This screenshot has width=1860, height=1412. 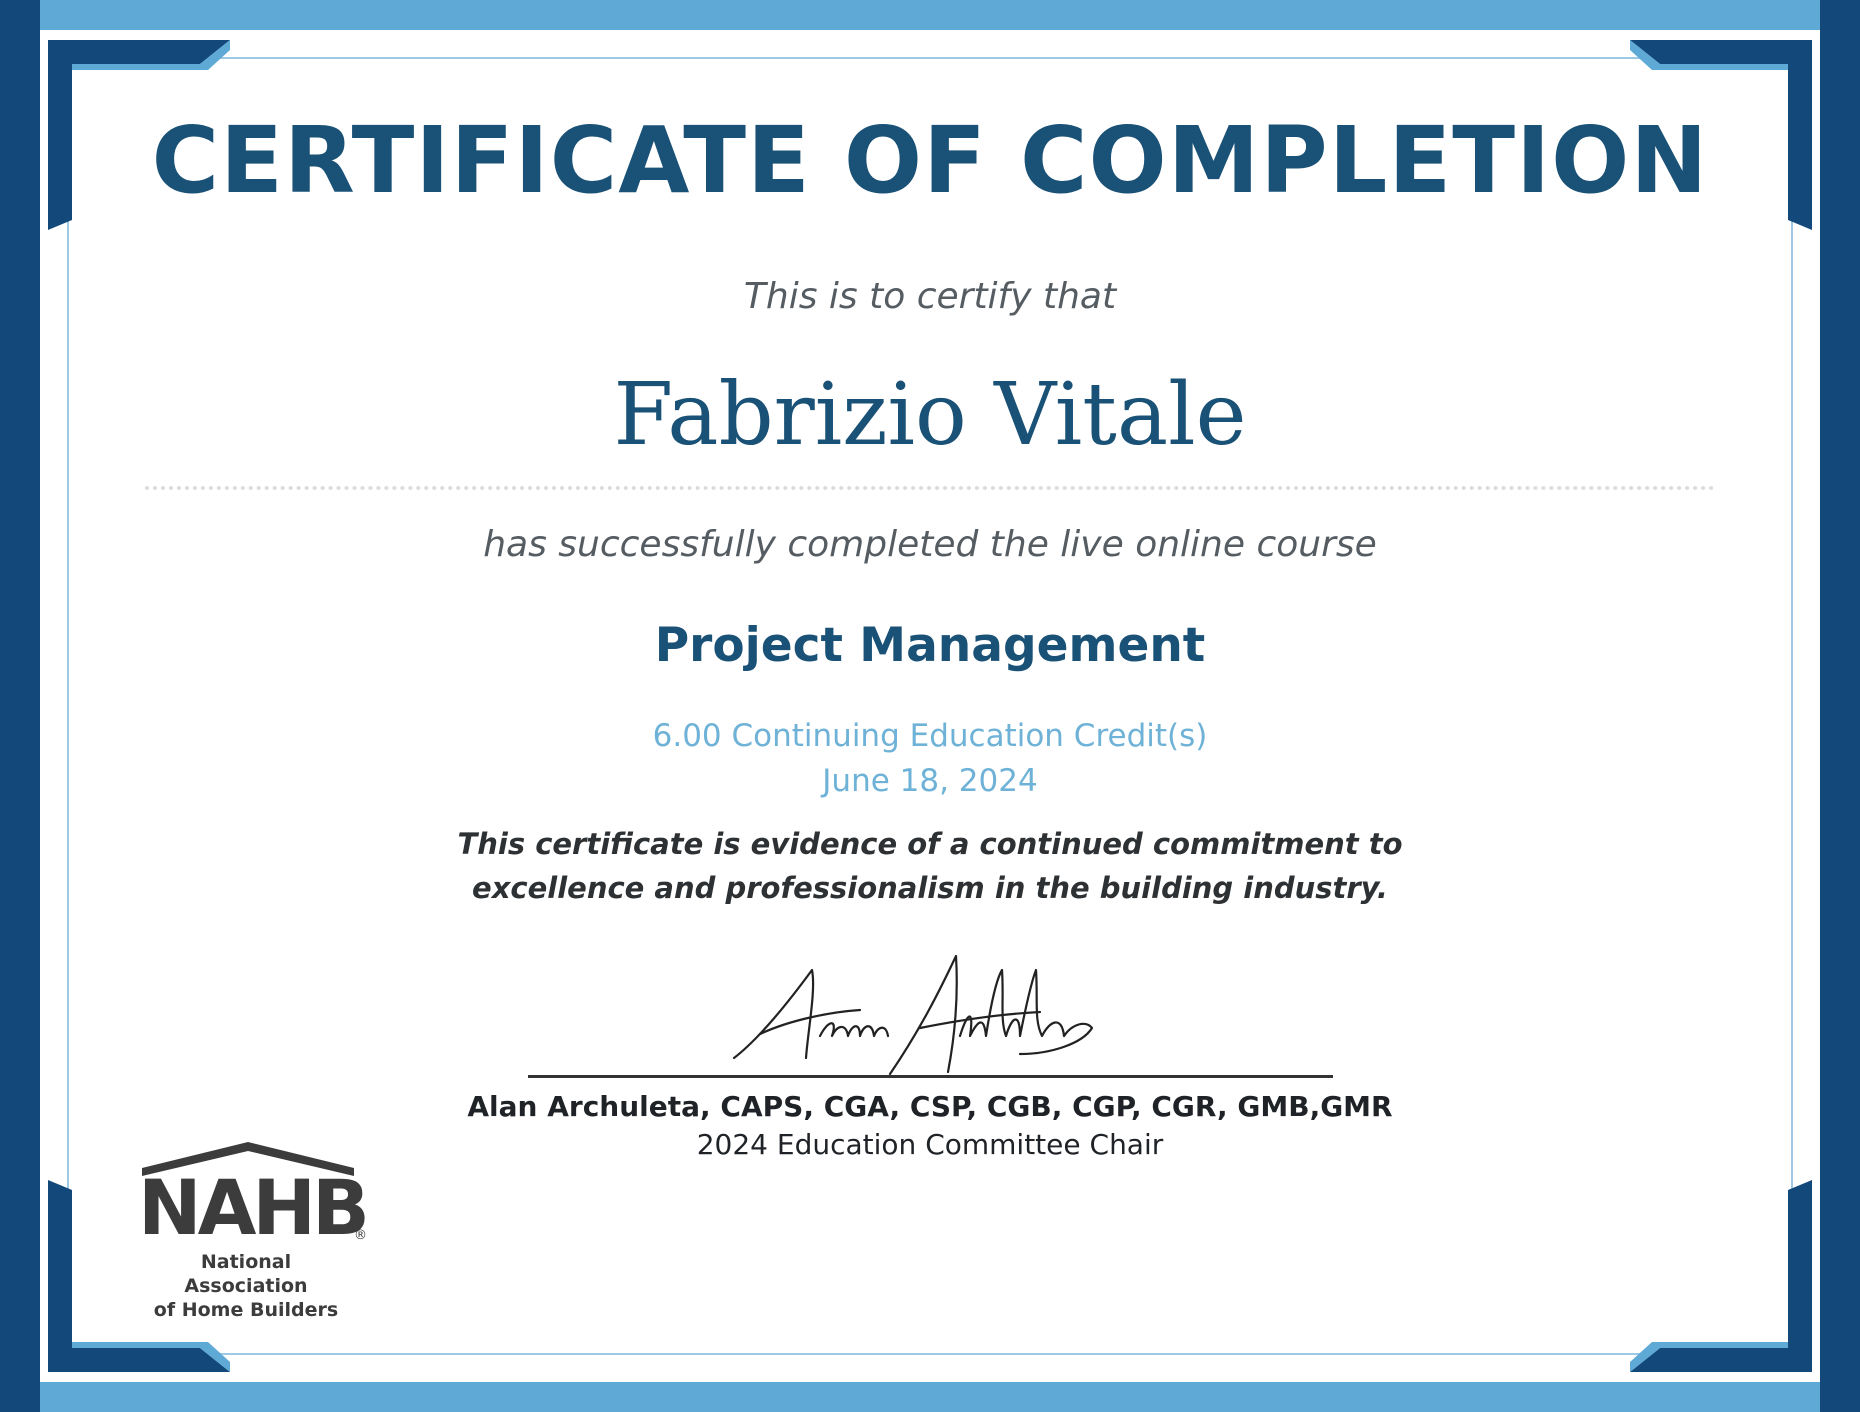 What do you see at coordinates (913, 1015) in the screenshot?
I see `handwritten-signature` at bounding box center [913, 1015].